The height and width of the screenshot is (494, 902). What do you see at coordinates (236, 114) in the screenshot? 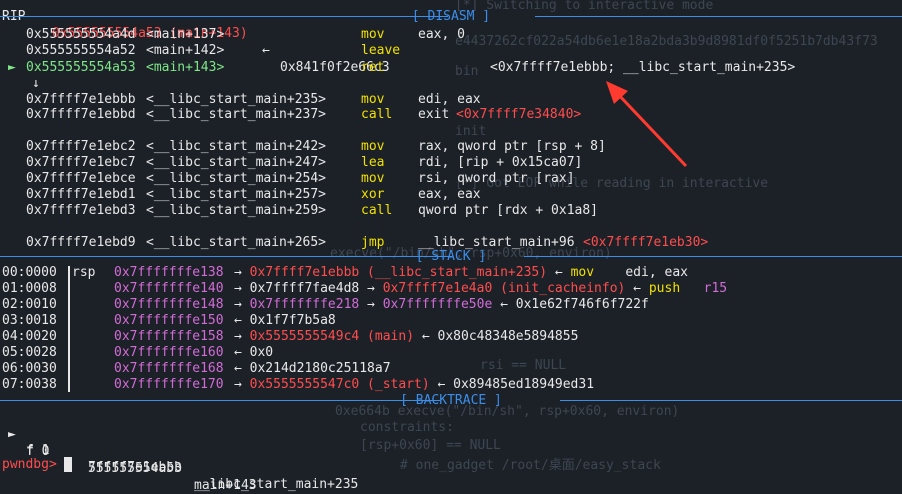
I see `instruction-symbol: <__libc_start_main+237>` at bounding box center [236, 114].